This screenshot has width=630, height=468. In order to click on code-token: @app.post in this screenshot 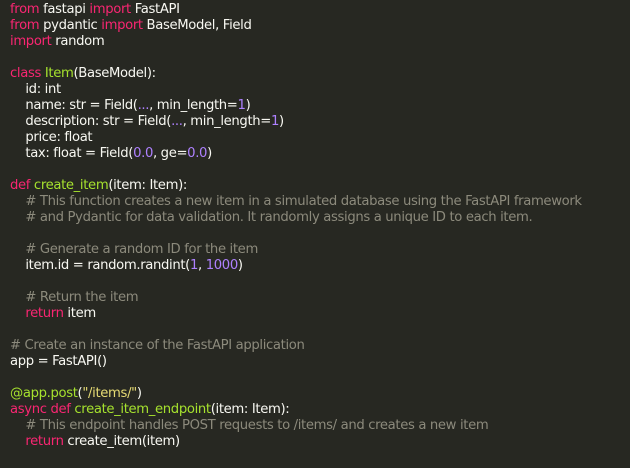, I will do `click(44, 393)`.